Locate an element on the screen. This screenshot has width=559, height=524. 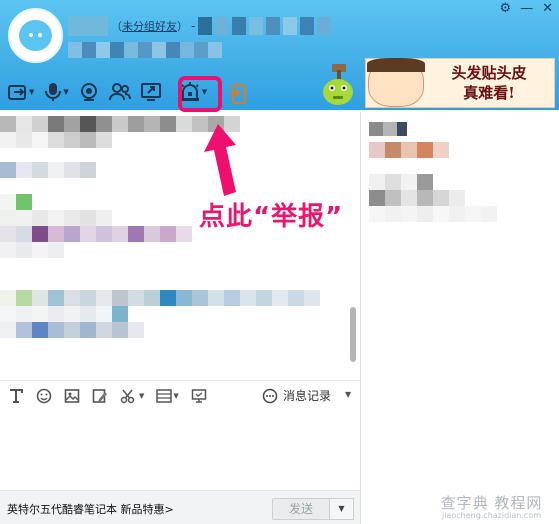
settings-gear-icon: ⚙ is located at coordinates (505, 8).